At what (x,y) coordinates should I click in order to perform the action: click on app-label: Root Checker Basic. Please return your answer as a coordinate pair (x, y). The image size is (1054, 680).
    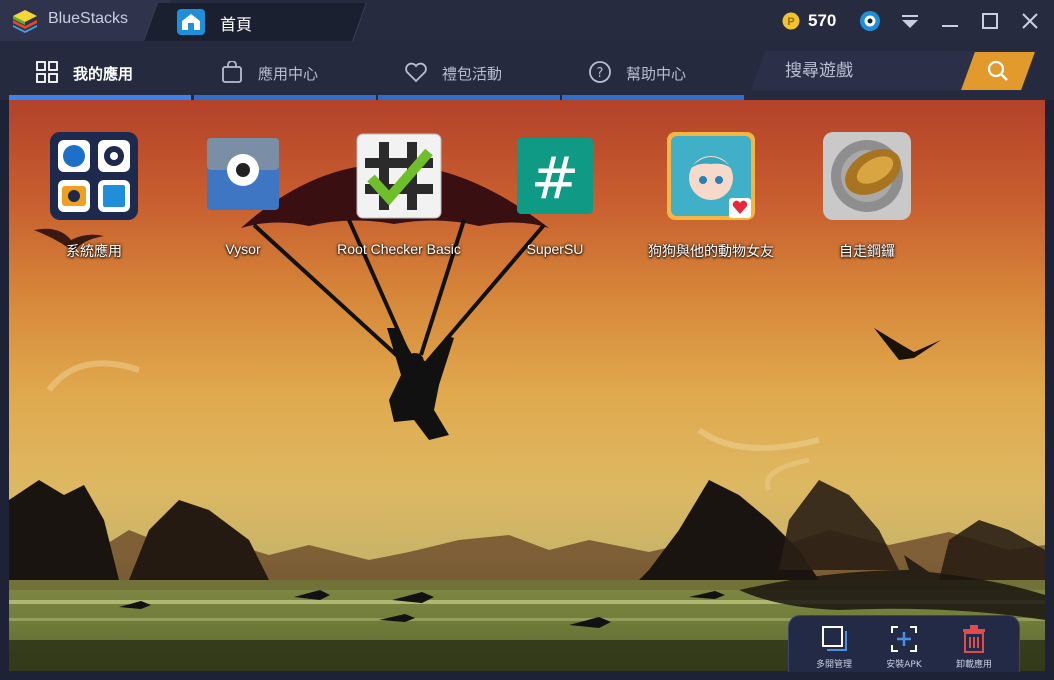
    Looking at the image, I should click on (399, 249).